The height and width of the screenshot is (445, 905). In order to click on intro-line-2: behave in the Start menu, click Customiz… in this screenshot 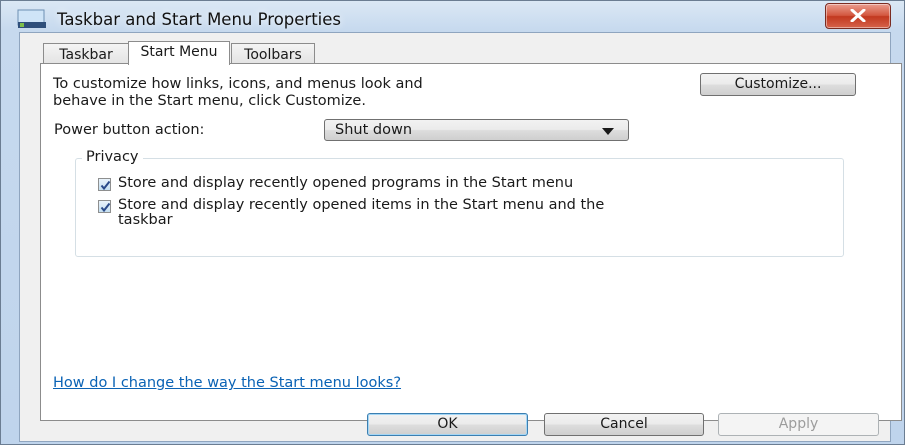, I will do `click(209, 101)`.